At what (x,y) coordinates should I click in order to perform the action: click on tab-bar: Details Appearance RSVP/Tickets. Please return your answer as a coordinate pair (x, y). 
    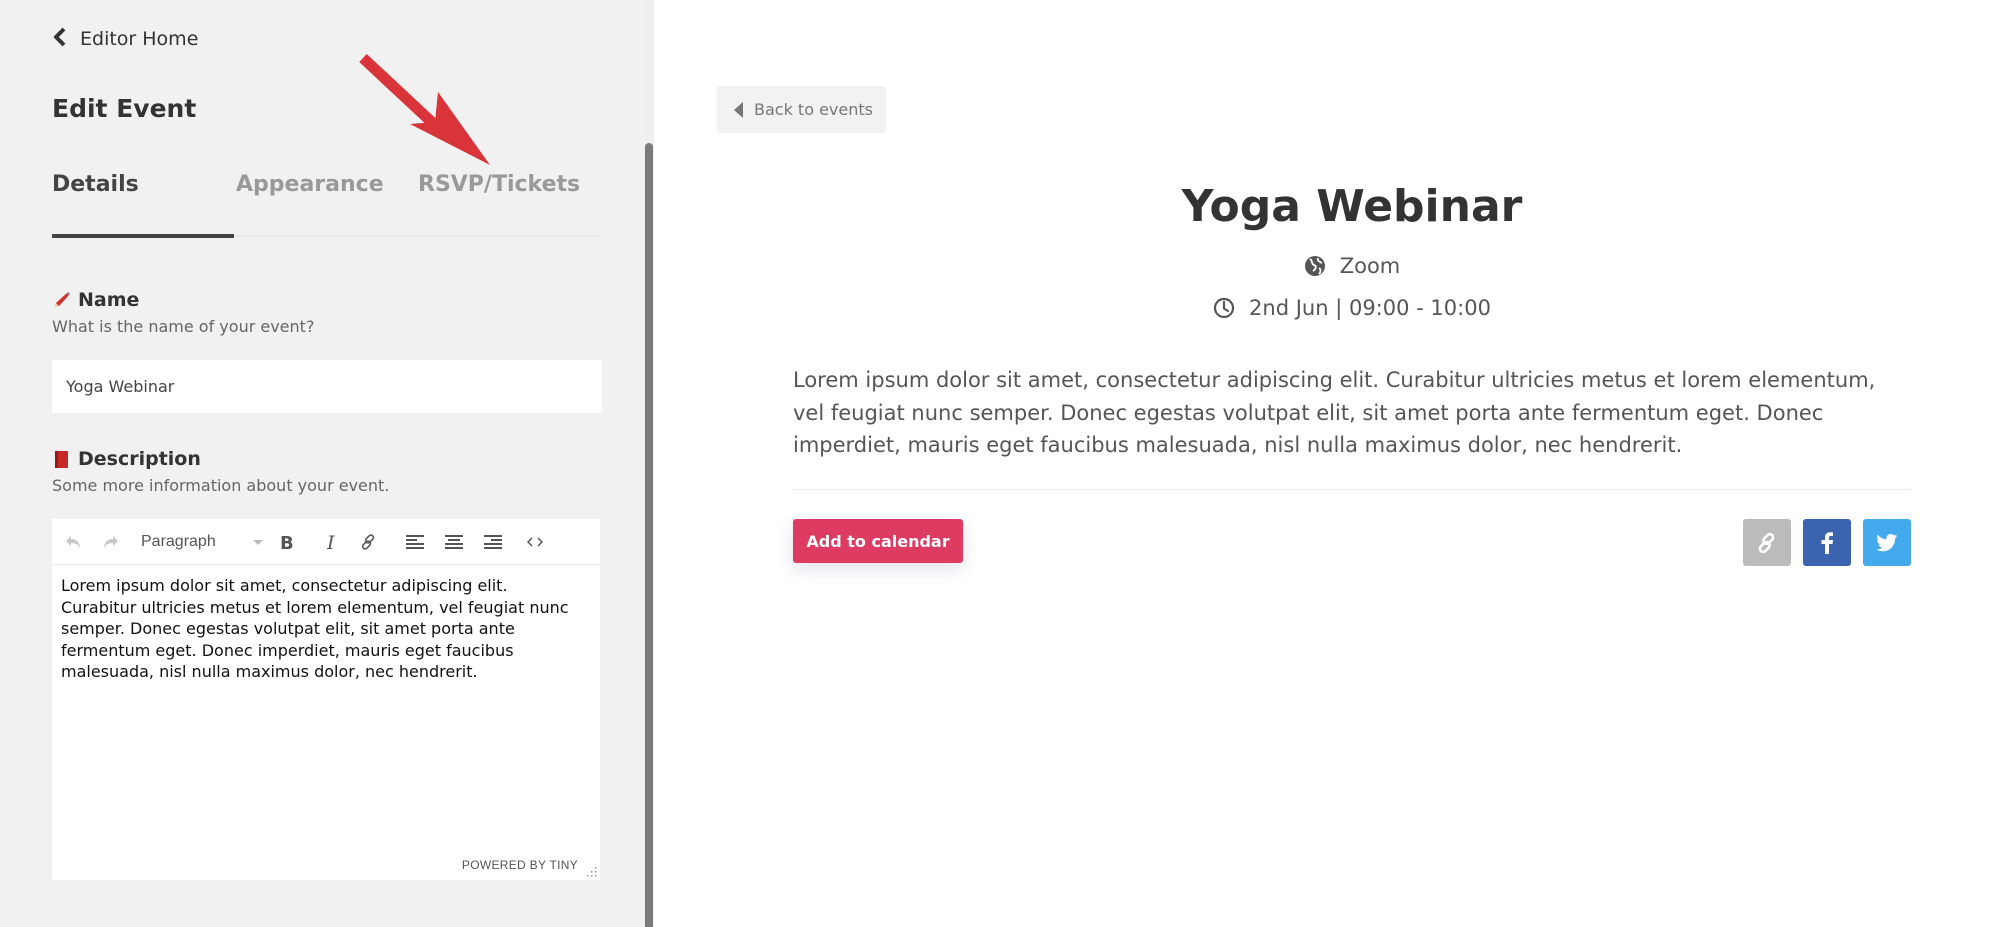
    Looking at the image, I should click on (326, 203).